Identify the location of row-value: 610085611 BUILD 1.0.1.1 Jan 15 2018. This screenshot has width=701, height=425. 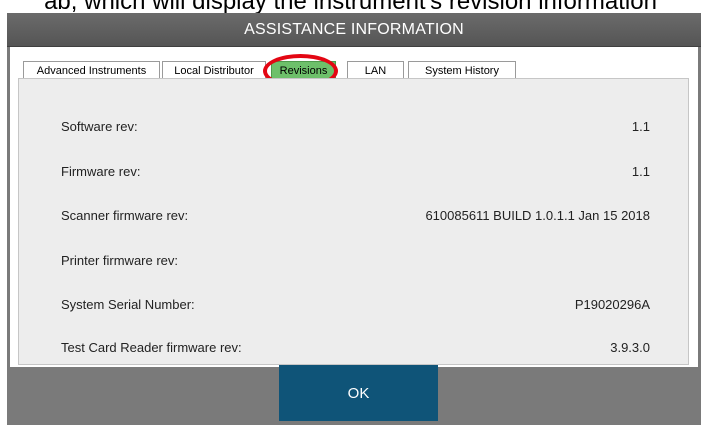
(537, 215).